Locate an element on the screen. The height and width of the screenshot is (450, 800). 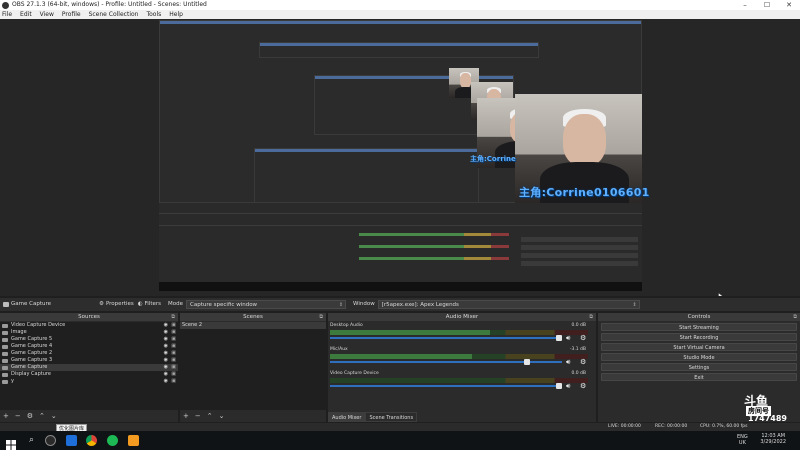
edge-icon is located at coordinates (71, 440).